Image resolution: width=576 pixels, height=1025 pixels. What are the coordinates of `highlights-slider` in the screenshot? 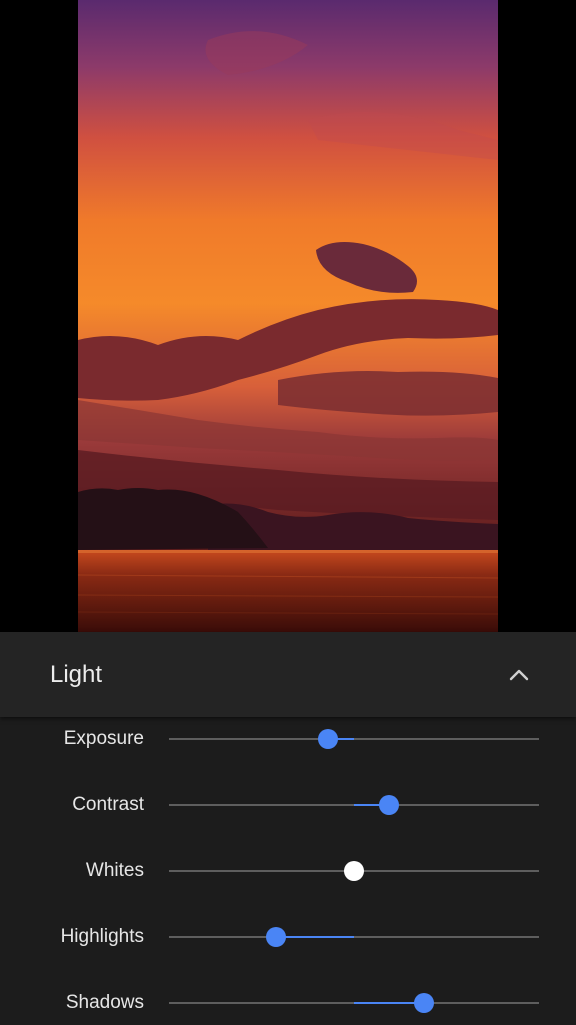 It's located at (354, 937).